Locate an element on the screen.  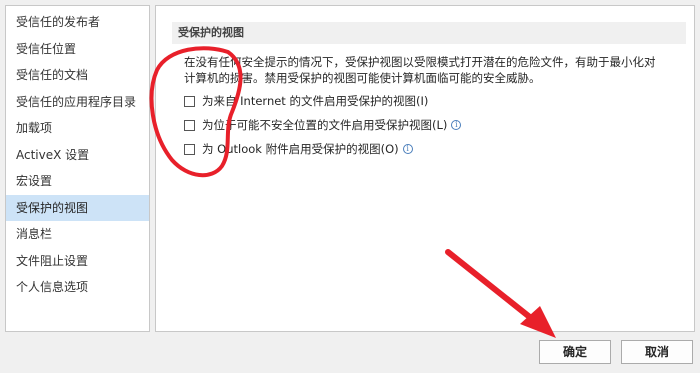
nav-item-macro-settings: 宏设置 is located at coordinates (77, 181).